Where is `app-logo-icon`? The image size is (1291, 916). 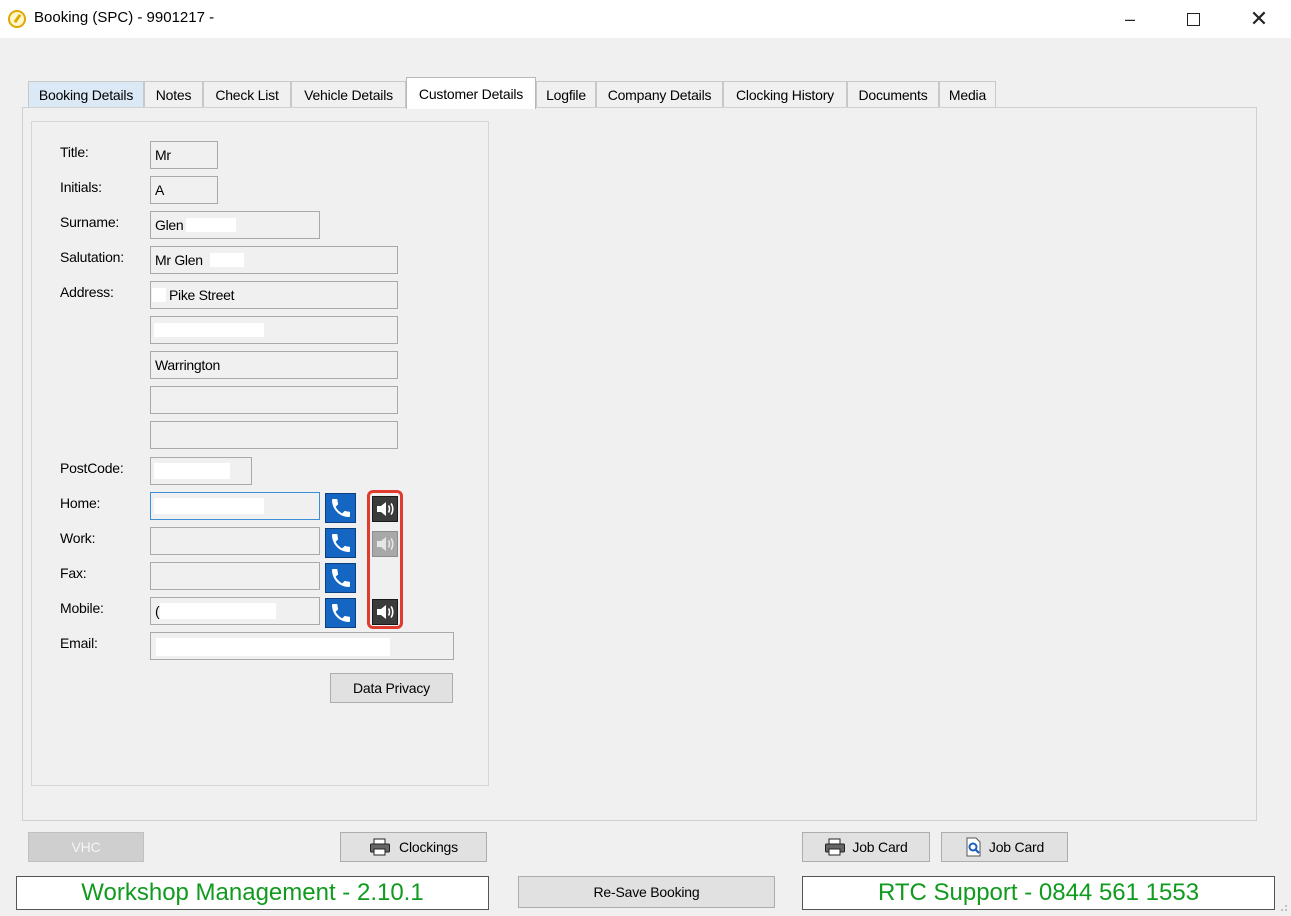
app-logo-icon is located at coordinates (17, 19).